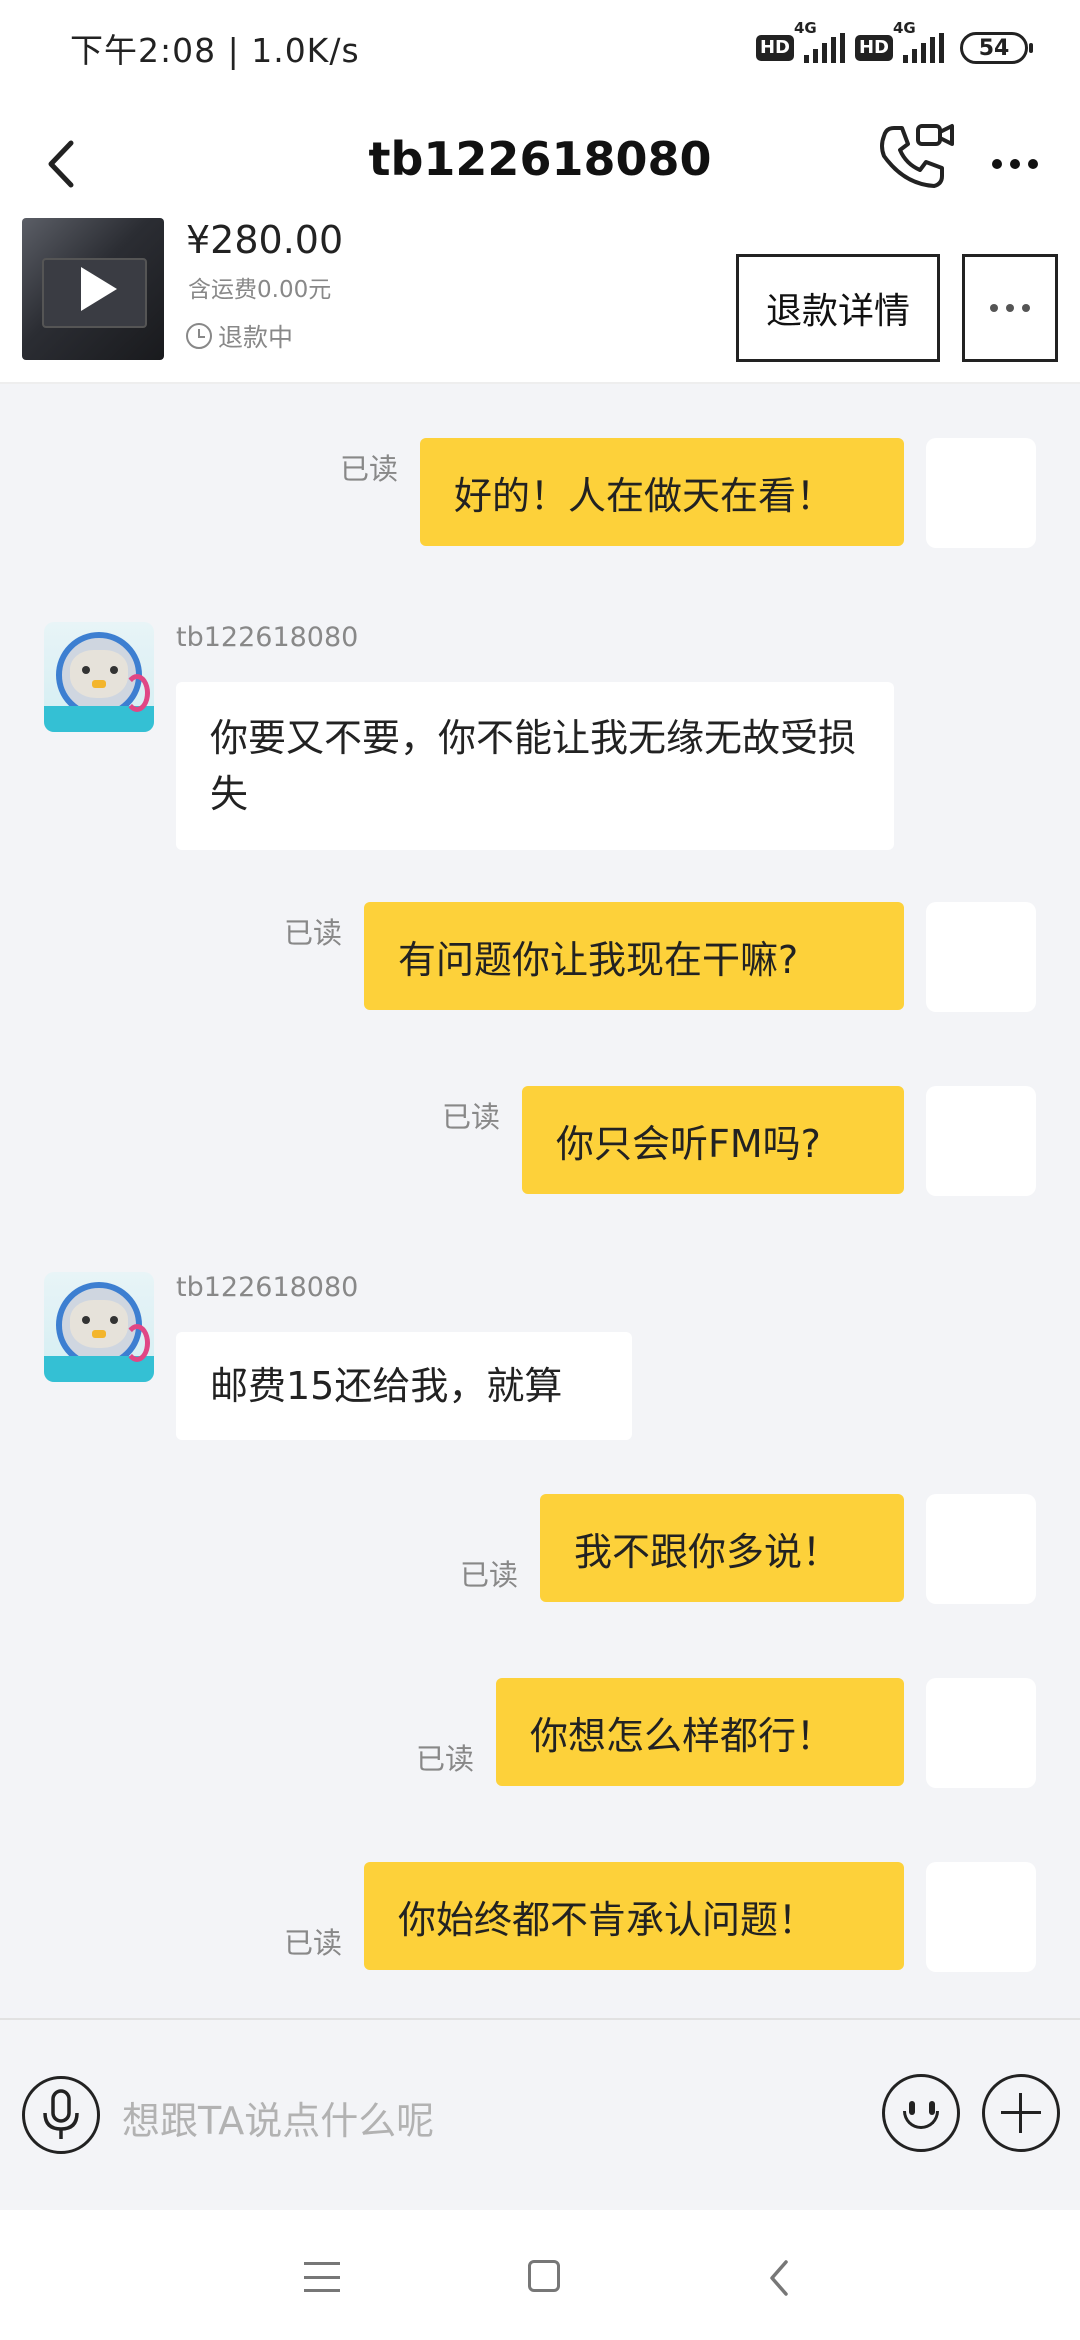  What do you see at coordinates (634, 1916) in the screenshot?
I see `message-bubble: 你始终都不肯承认问题！` at bounding box center [634, 1916].